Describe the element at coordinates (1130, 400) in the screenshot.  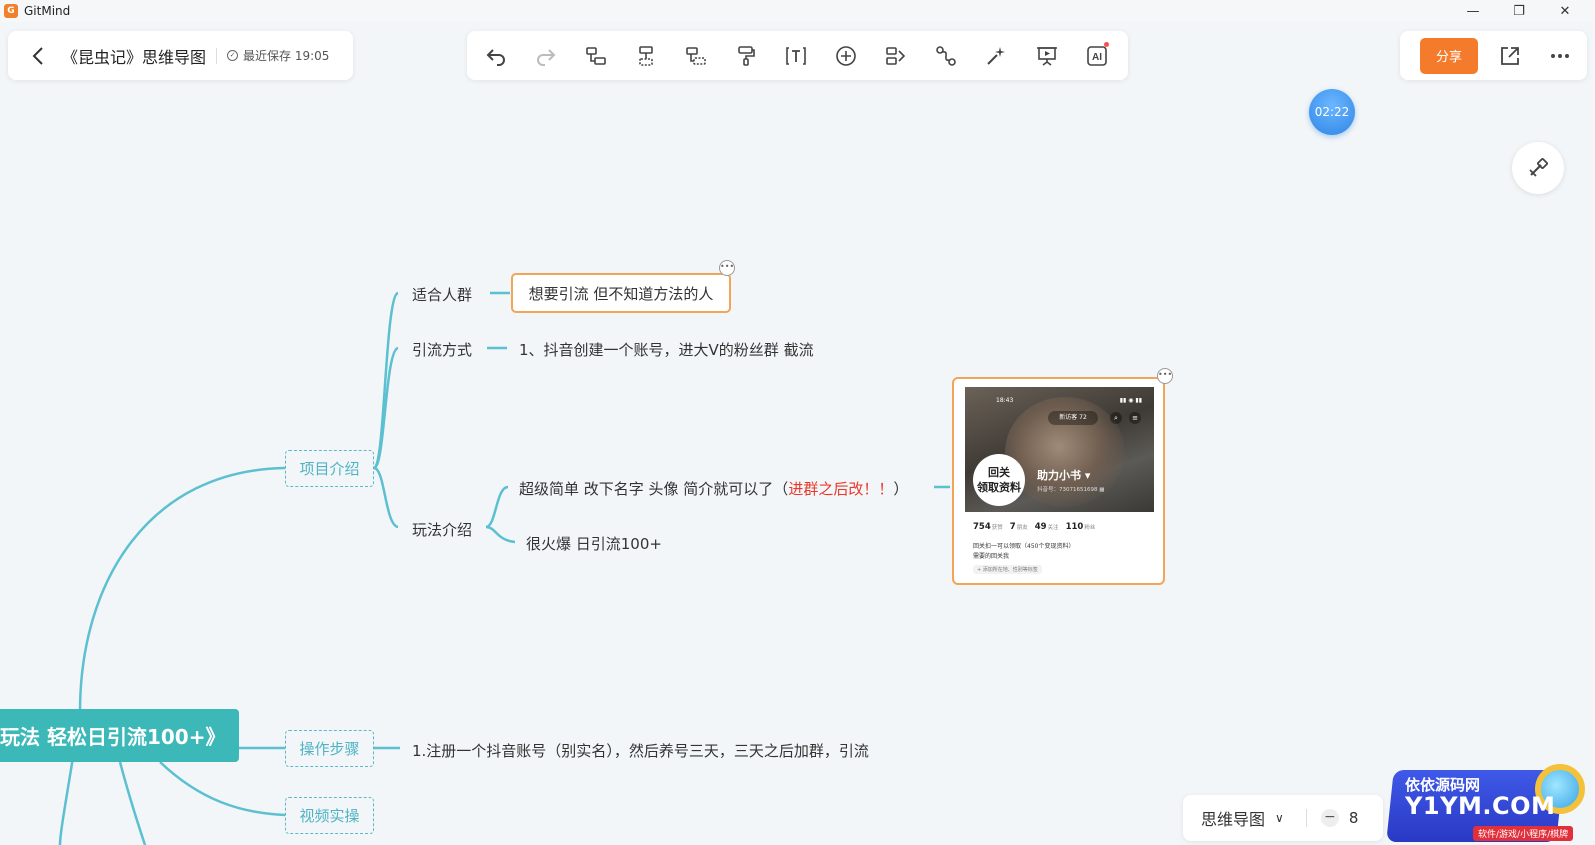
I see `phone-status-icons: ▮▮ ◉ ▮▮` at that location.